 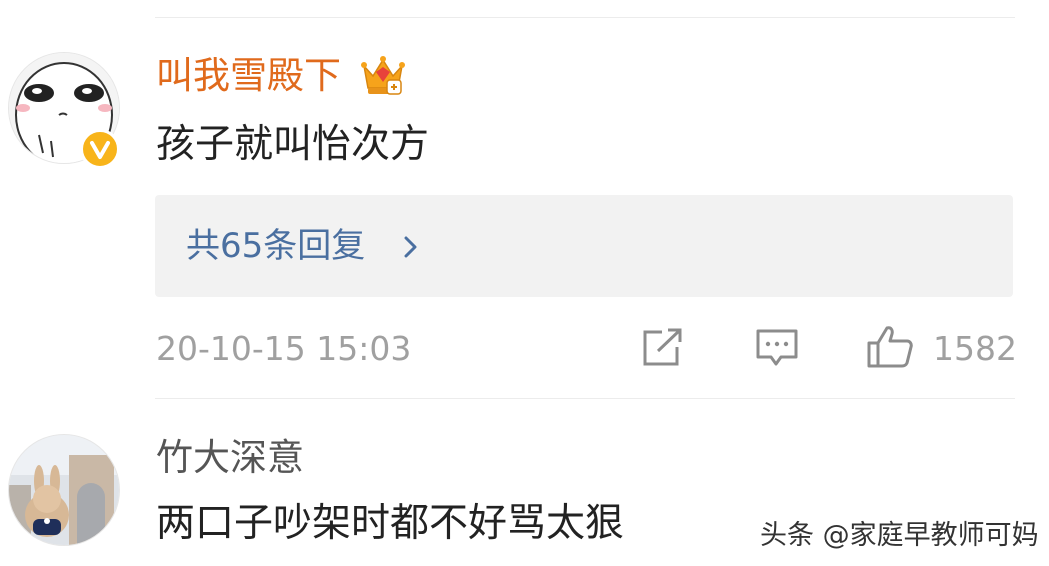 What do you see at coordinates (248, 76) in the screenshot?
I see `username: 叫我雪殿下` at bounding box center [248, 76].